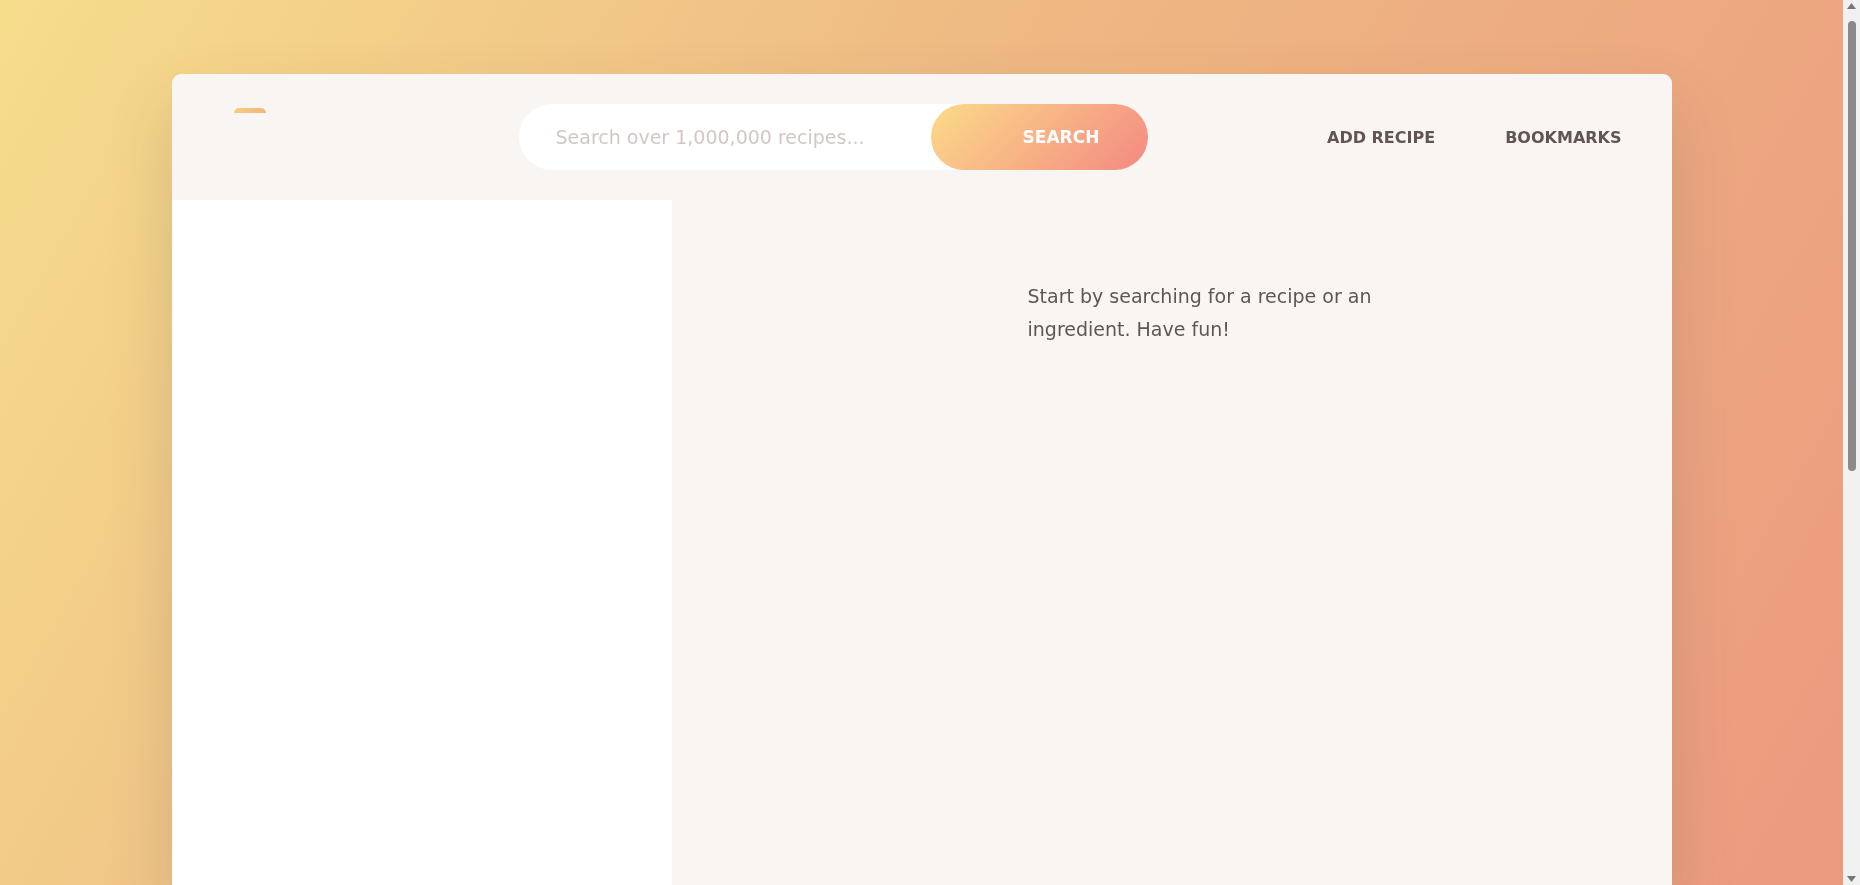 Image resolution: width=1860 pixels, height=885 pixels. Describe the element at coordinates (1200, 313) in the screenshot. I see `welcome-message: Start by searching for a recipe or an ingredient. Have fun!` at that location.